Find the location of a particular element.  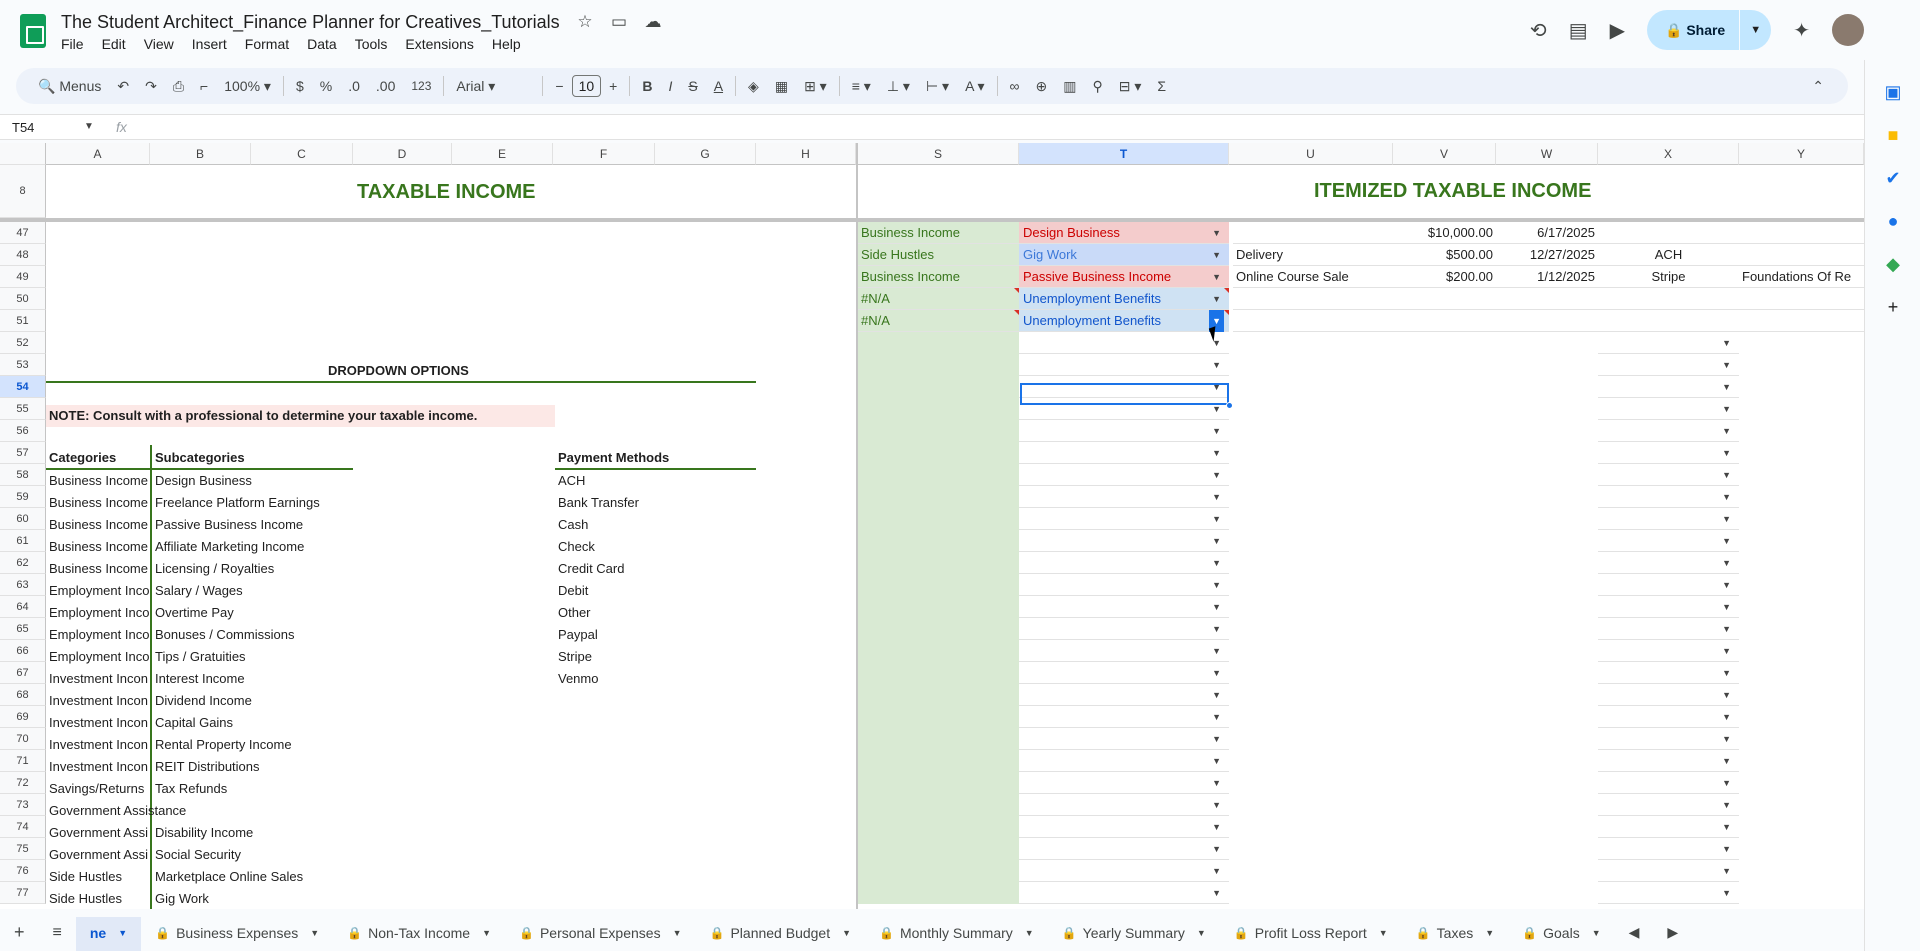

row-header-74: 74 is located at coordinates (23, 827).